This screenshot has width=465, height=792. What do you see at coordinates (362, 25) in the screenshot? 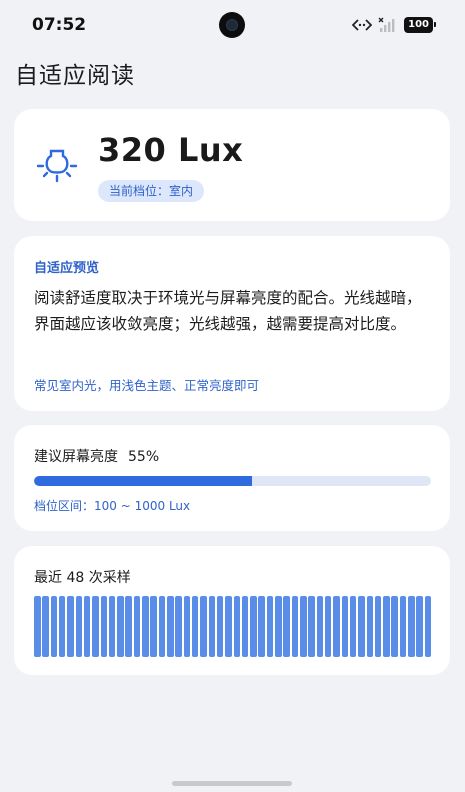
I see `data-transfer-icon` at bounding box center [362, 25].